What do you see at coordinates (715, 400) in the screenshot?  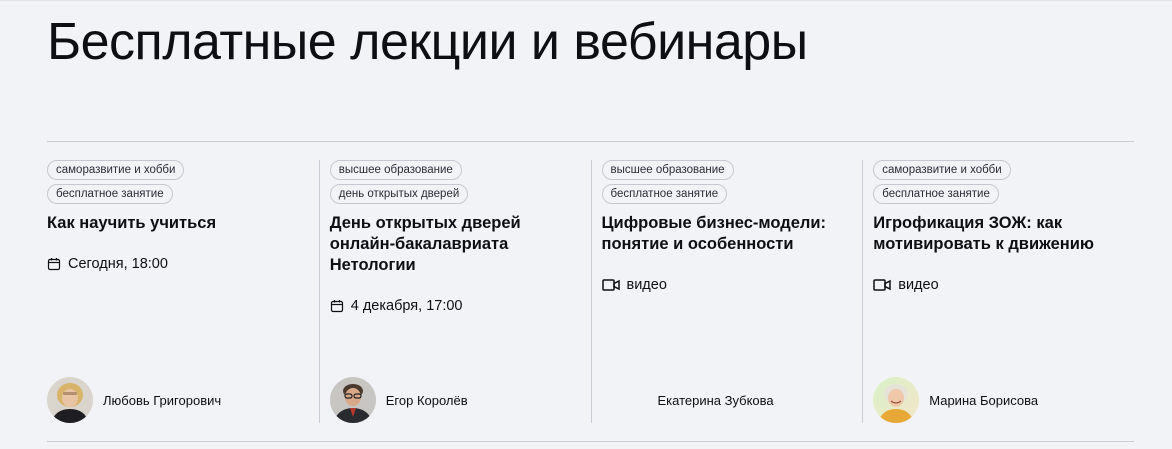 I see `author-name: Екатерина Зубкова` at bounding box center [715, 400].